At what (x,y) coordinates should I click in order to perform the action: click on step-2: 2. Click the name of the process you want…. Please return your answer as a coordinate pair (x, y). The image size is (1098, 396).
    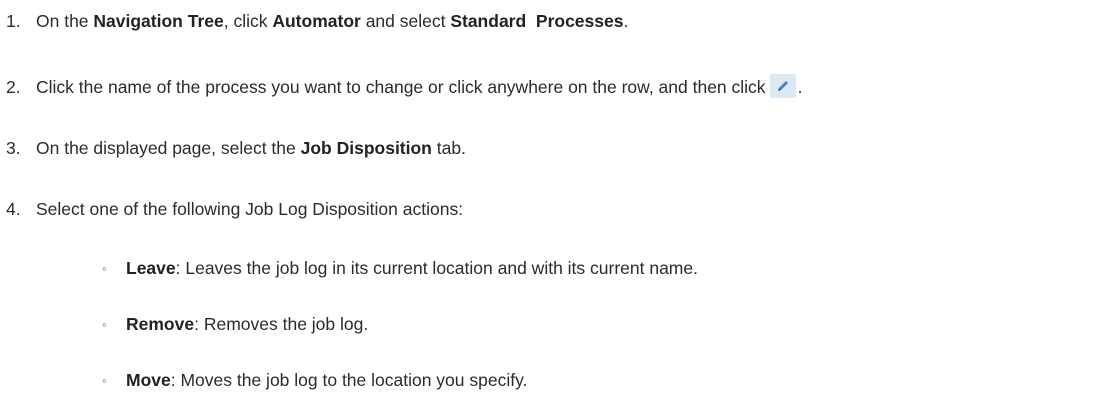
    Looking at the image, I should click on (404, 86).